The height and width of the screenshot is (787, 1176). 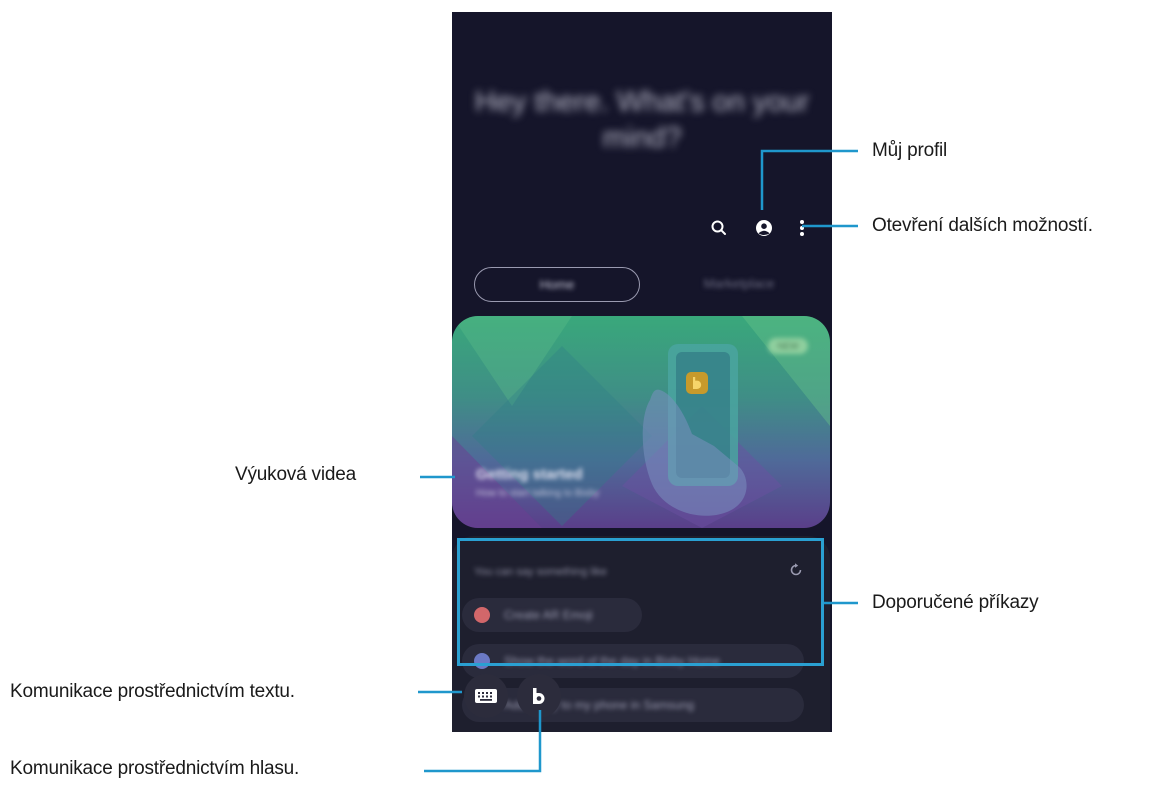 What do you see at coordinates (955, 602) in the screenshot?
I see `callout-suggested-commands: Doporučené příkazy` at bounding box center [955, 602].